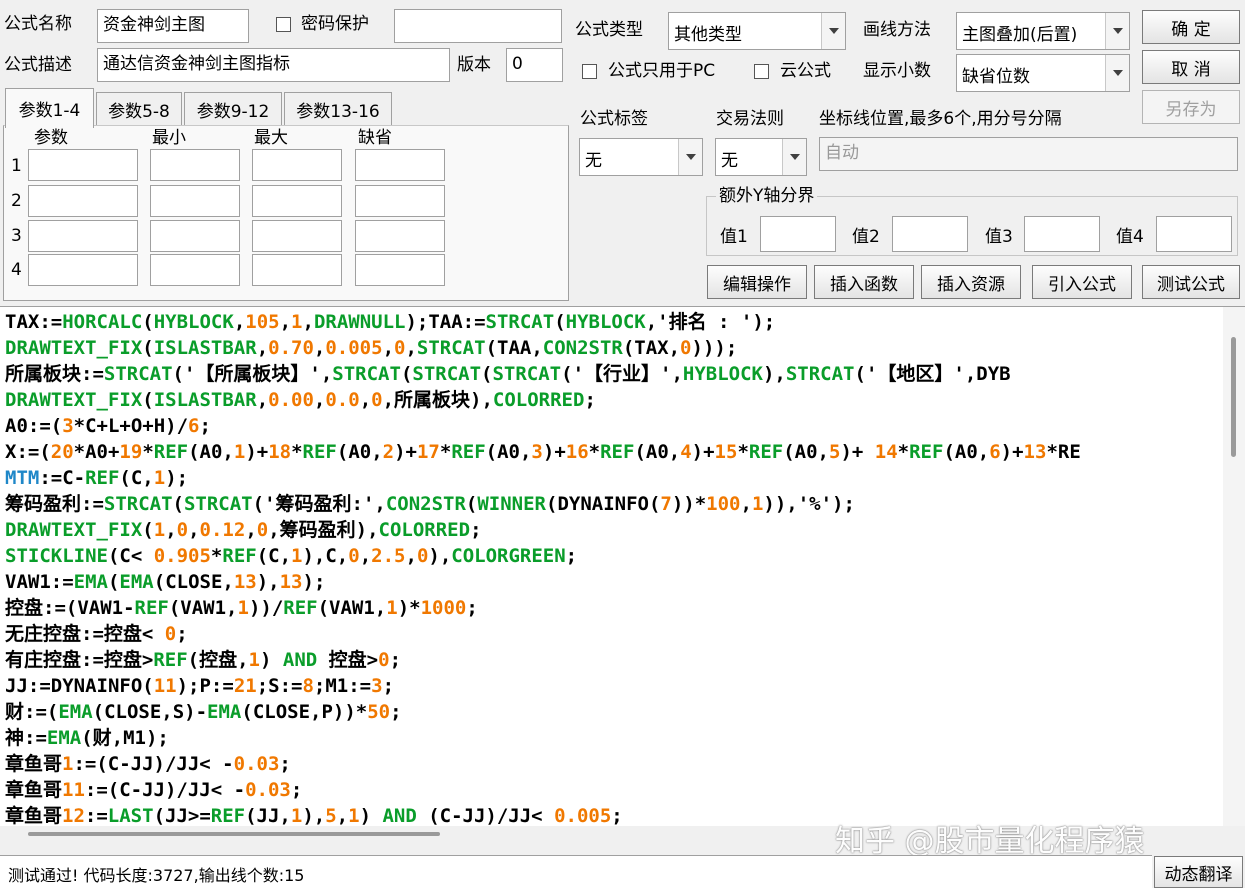  I want to click on param-4-name, so click(83, 270).